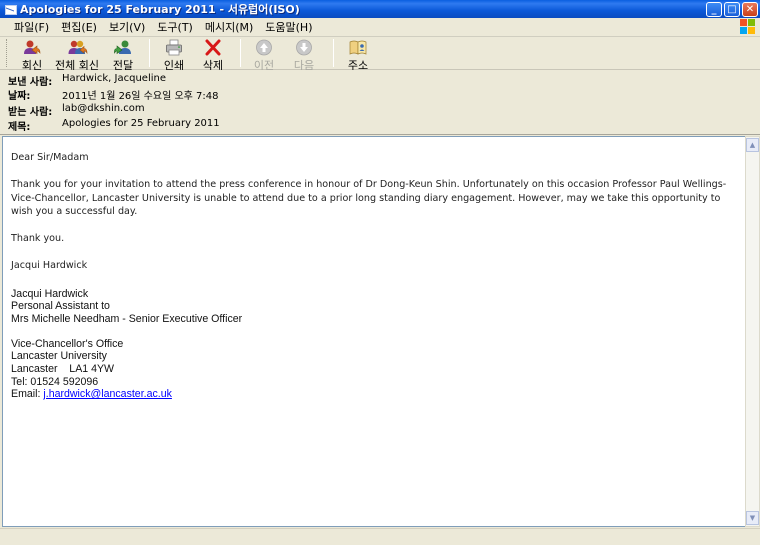  Describe the element at coordinates (380, 27) in the screenshot. I see `menu-bar: 파일(F) 편집(E) 보기(V) 도구(T) 메시지(M) 도움말(H)` at that location.